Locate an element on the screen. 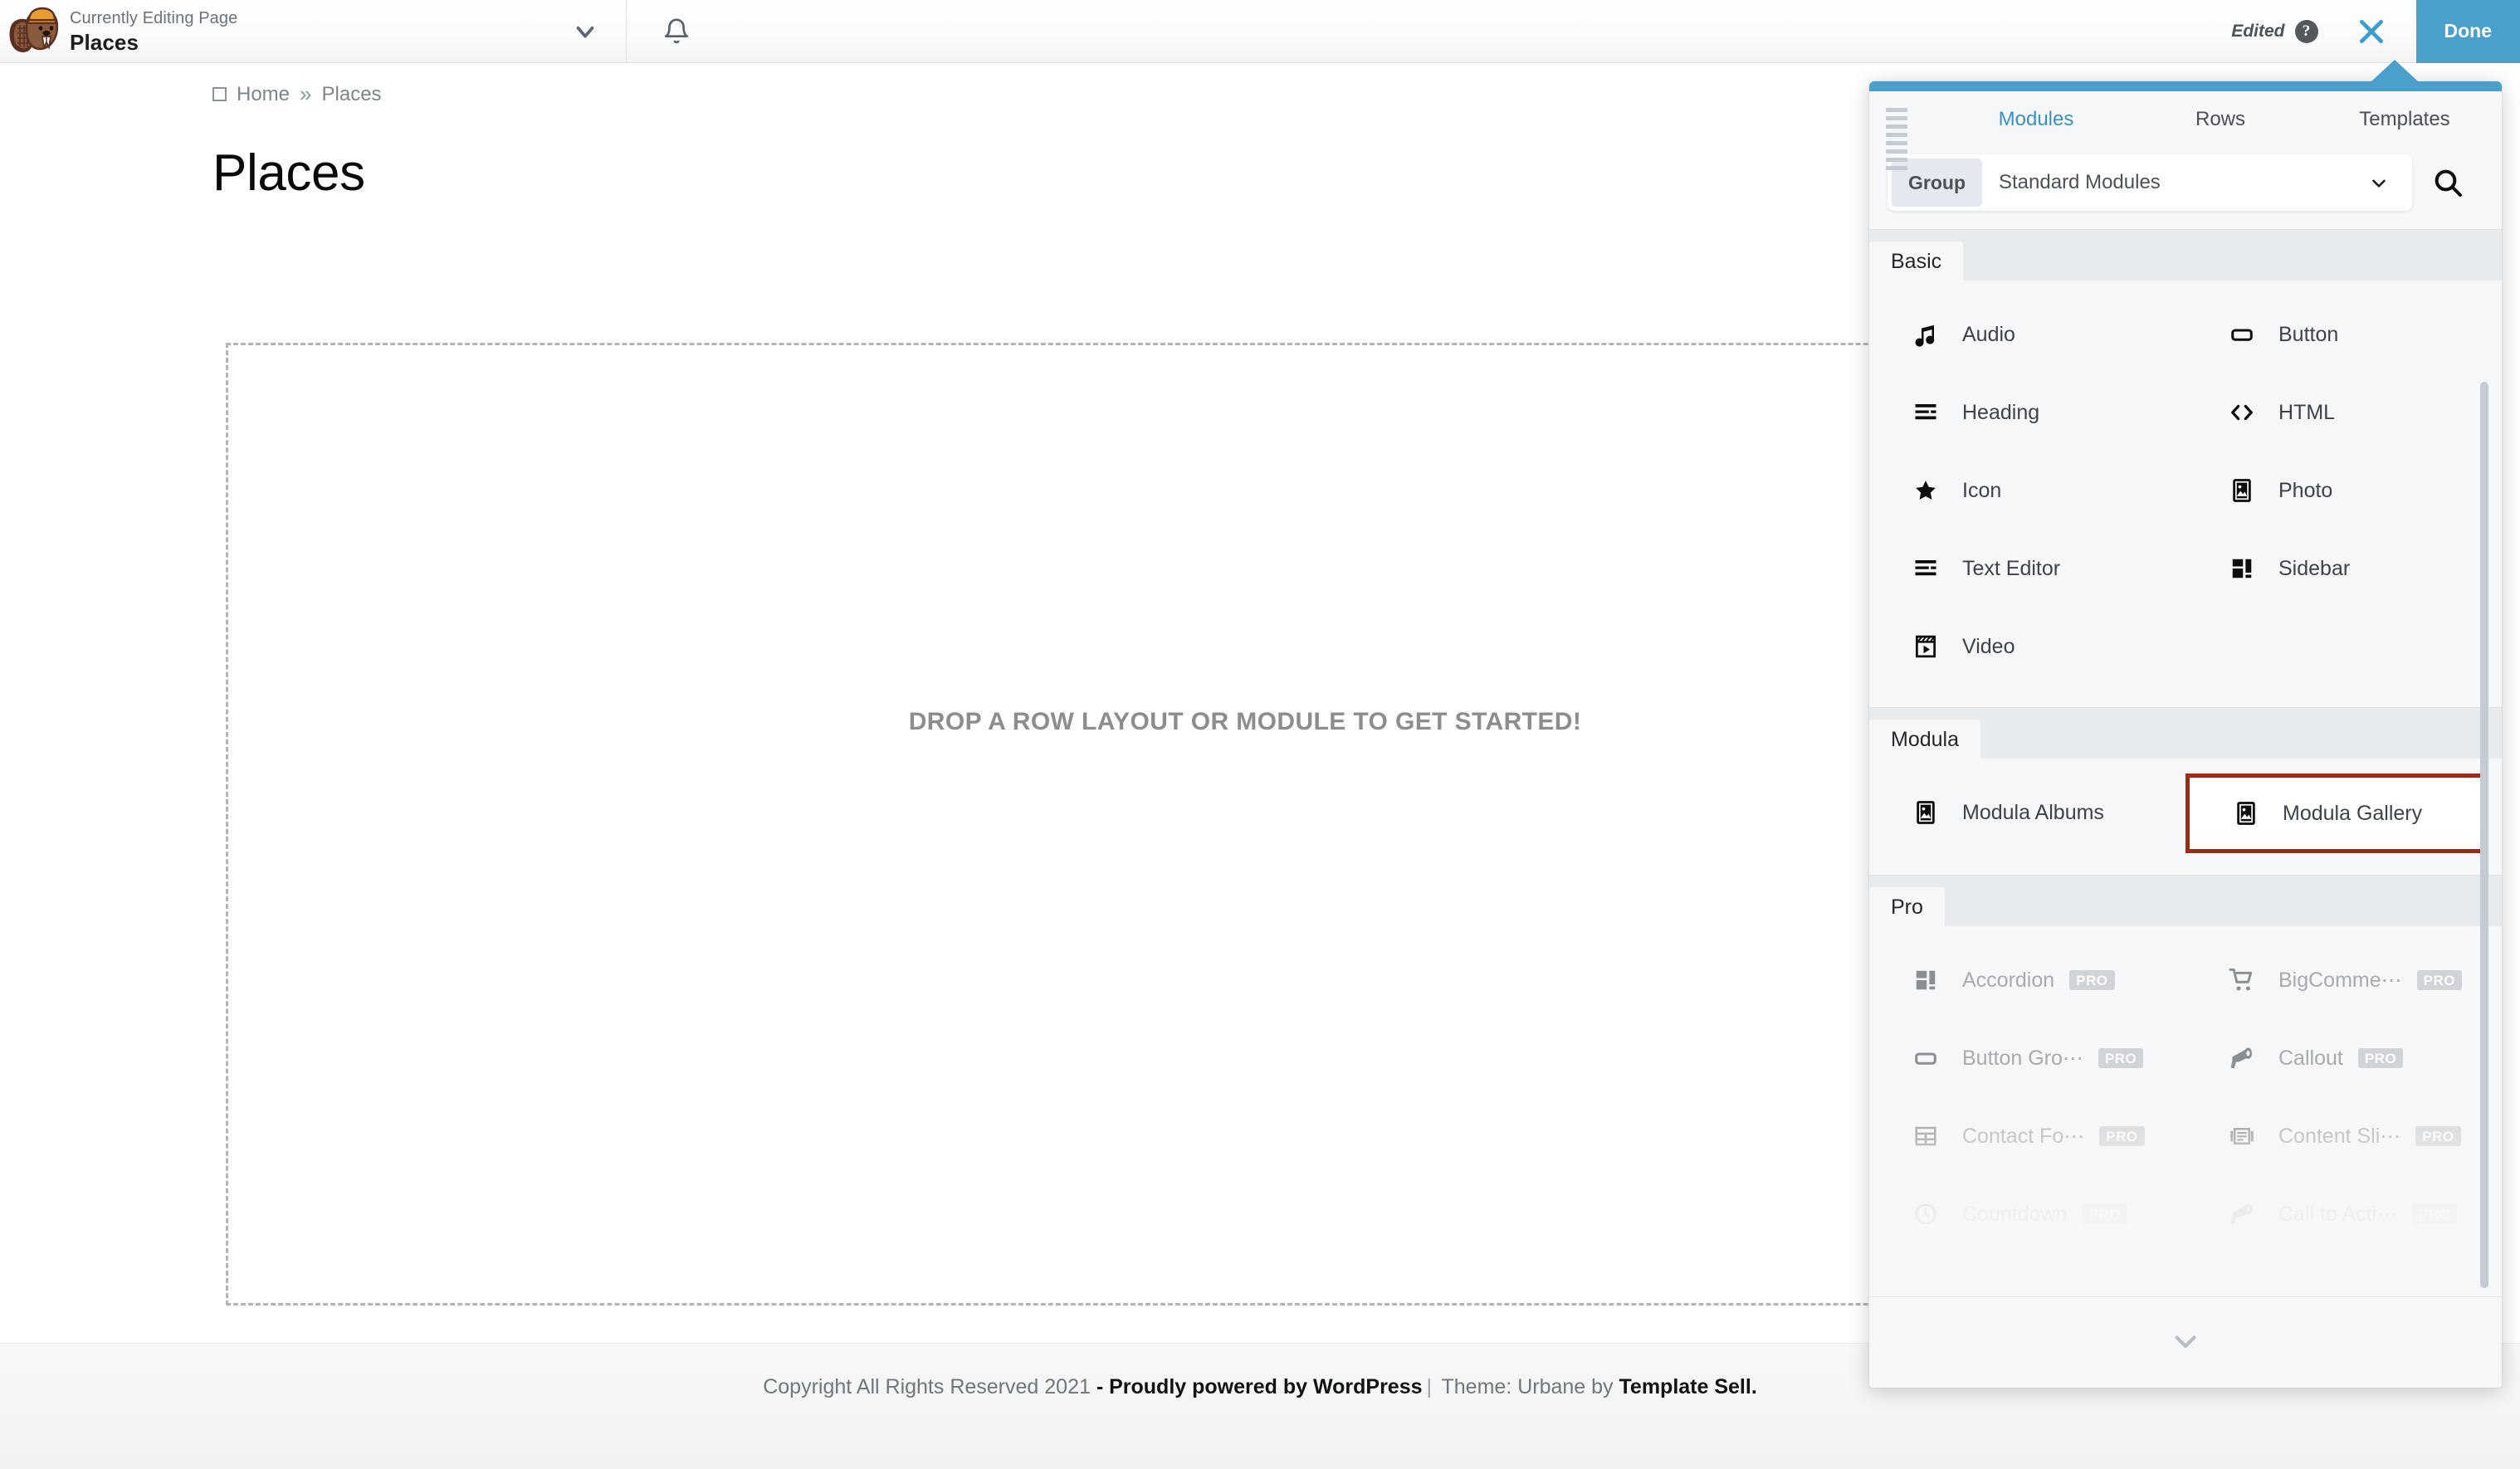  editing-page-title: Places is located at coordinates (153, 42).